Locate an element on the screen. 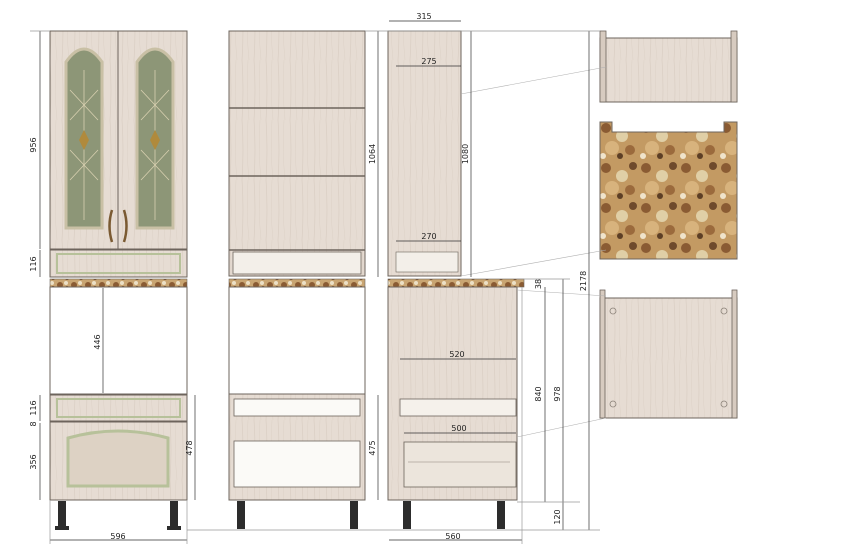 This screenshot has height=544, width=845. dim-upper-glass-height: 956 is located at coordinates (33, 144).